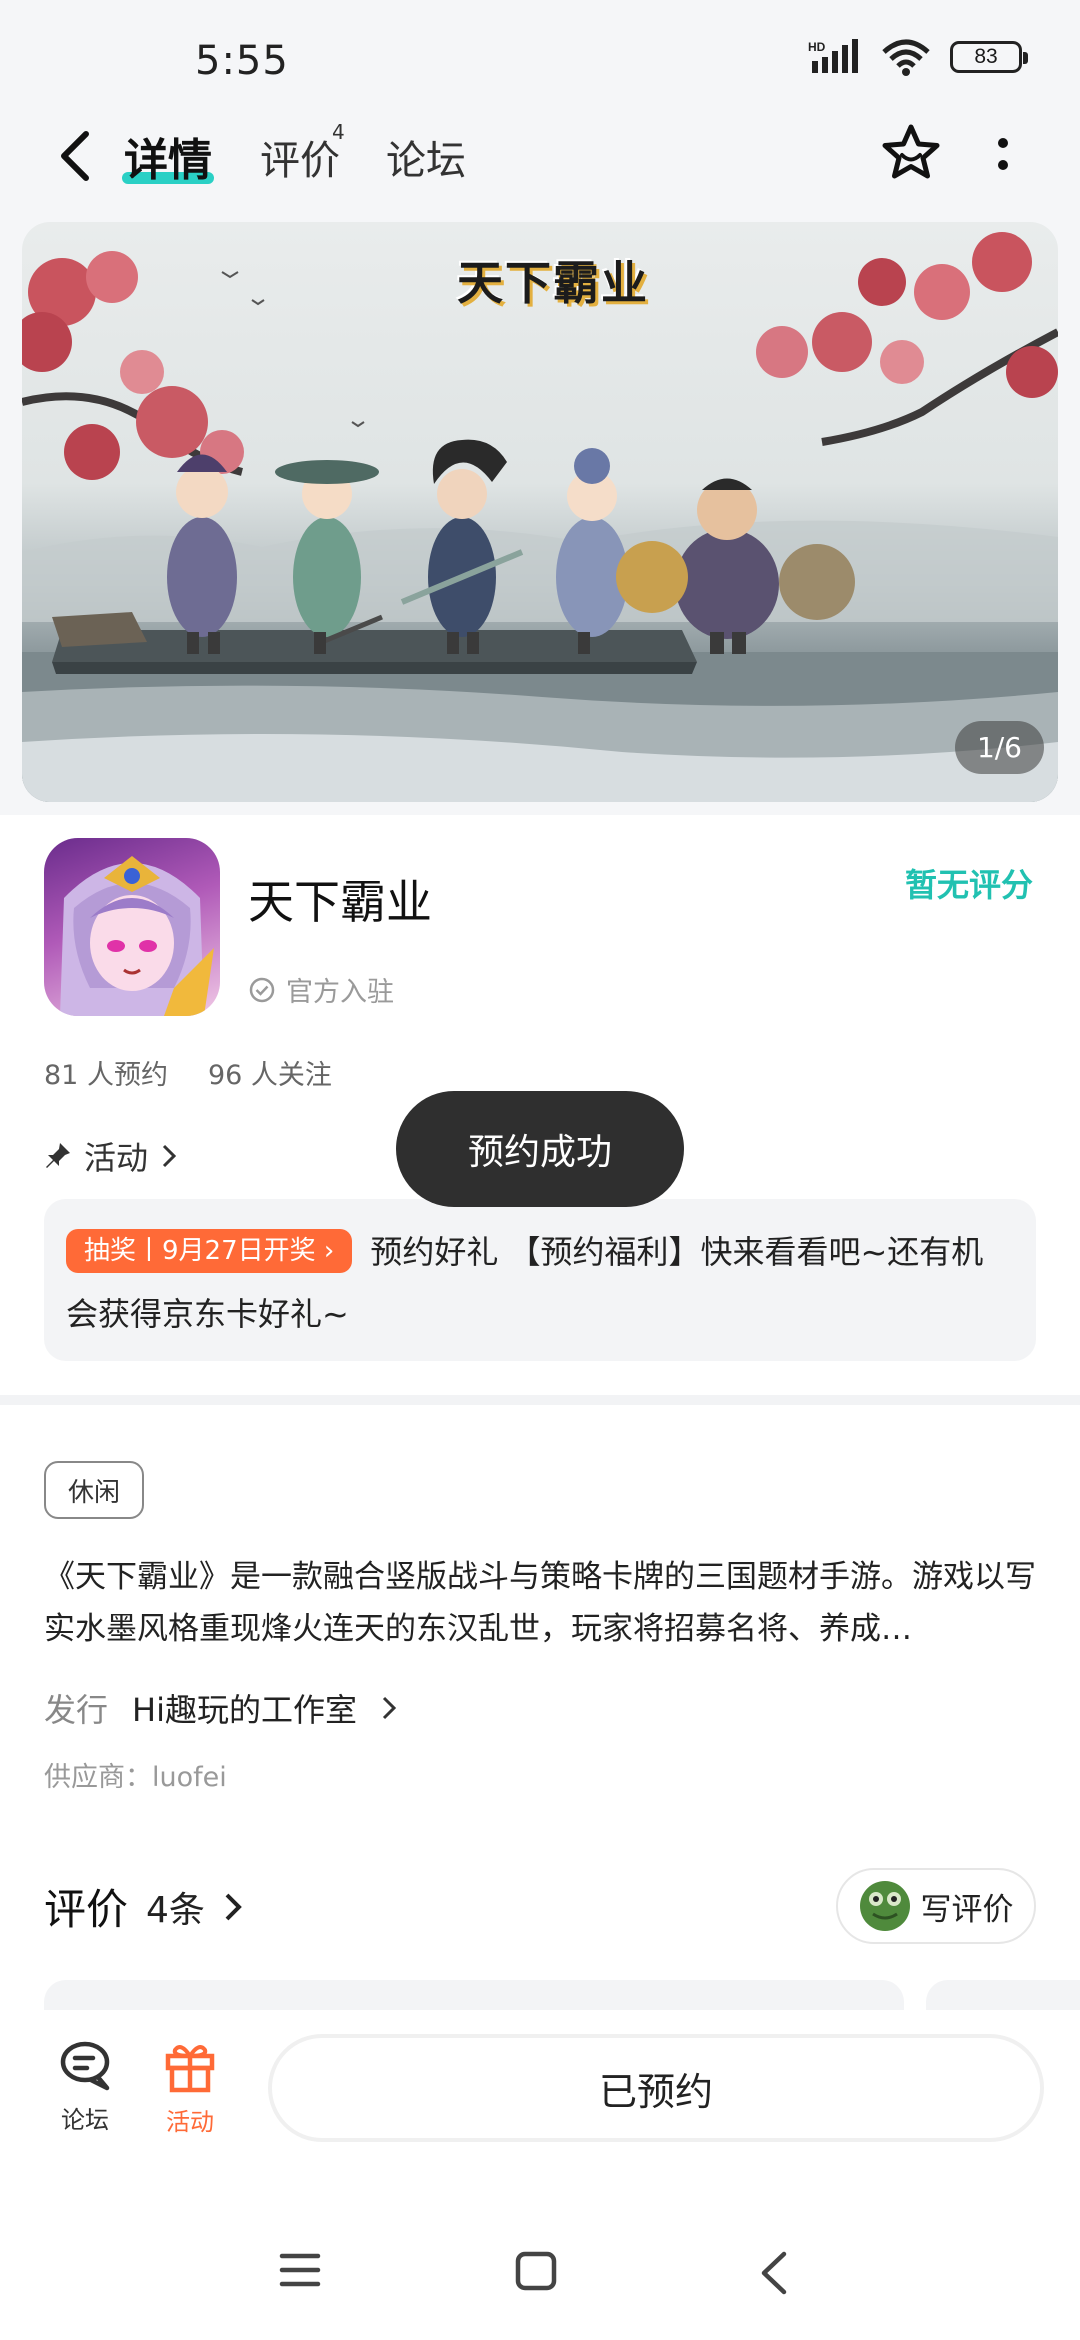 The image size is (1080, 2340). I want to click on banner-page-indicator: 1/6, so click(999, 747).